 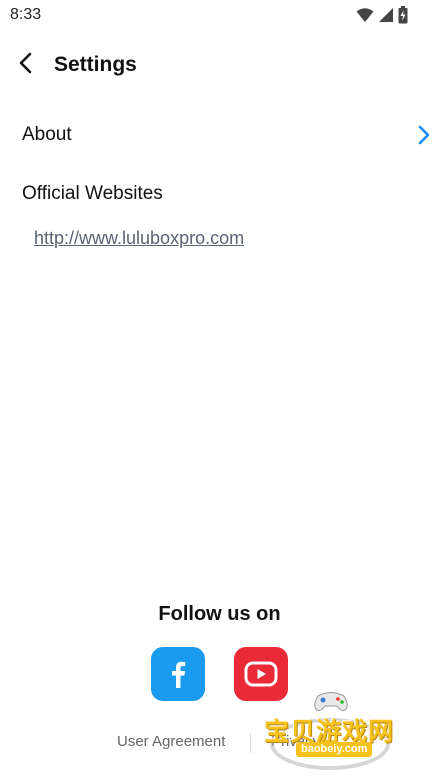 I want to click on user-agreement-link: User Agreement, so click(x=171, y=741).